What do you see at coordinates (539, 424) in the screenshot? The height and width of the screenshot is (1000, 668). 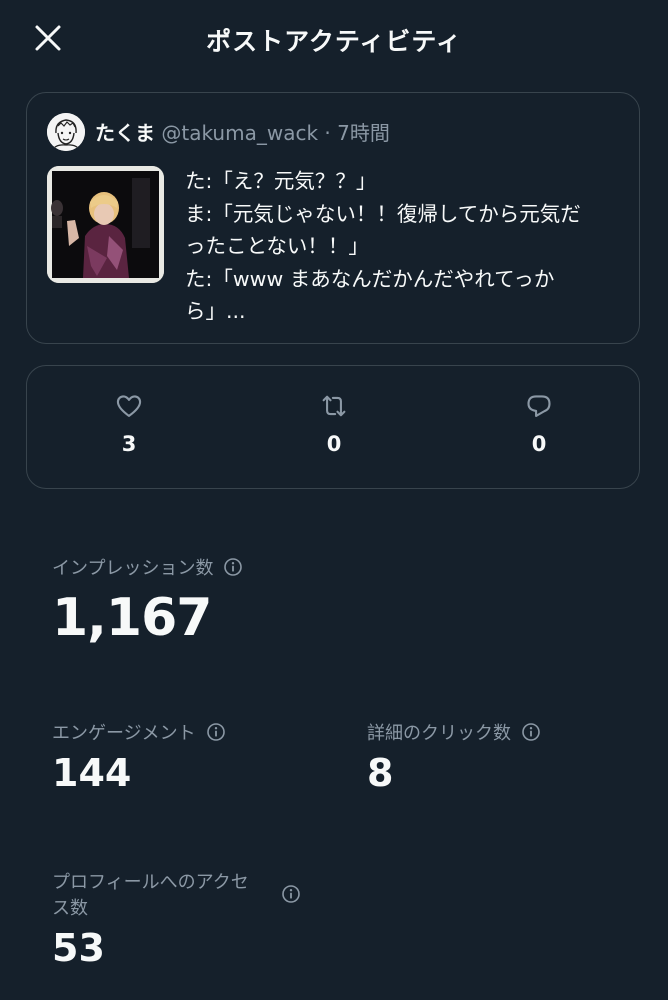 I see `replies-stat: 0` at bounding box center [539, 424].